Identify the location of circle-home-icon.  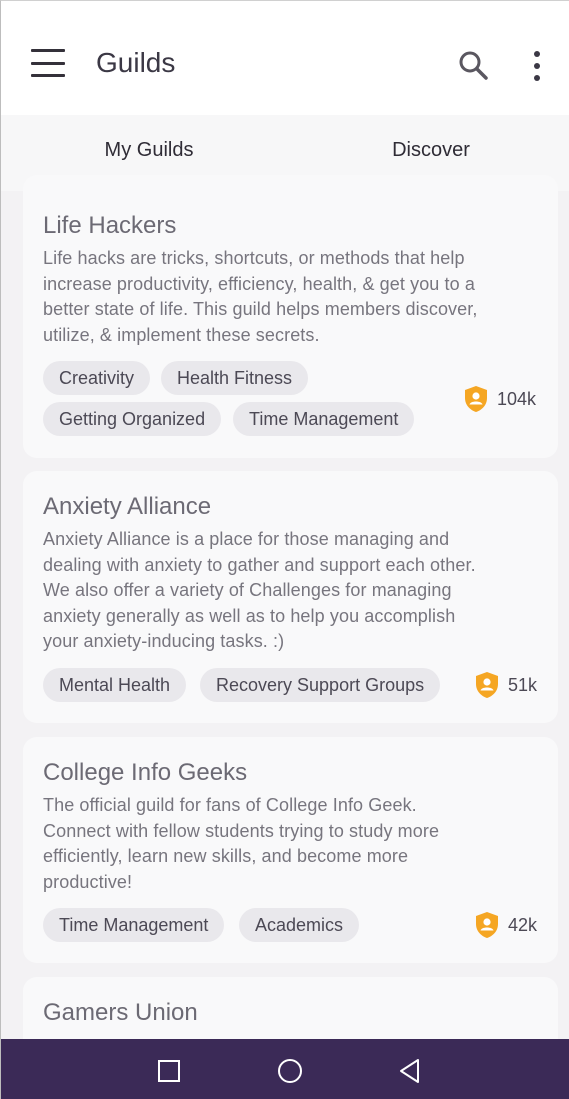
(290, 1071).